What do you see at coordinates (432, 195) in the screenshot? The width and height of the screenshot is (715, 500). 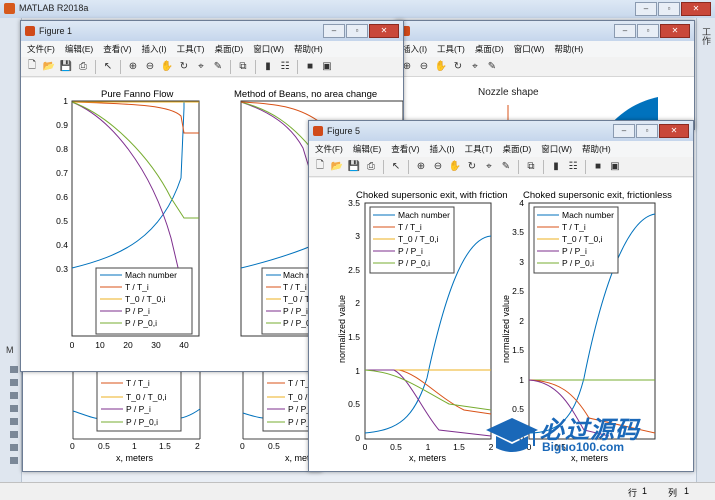 I see `plot-title: Choked supersonic exit, with friction` at bounding box center [432, 195].